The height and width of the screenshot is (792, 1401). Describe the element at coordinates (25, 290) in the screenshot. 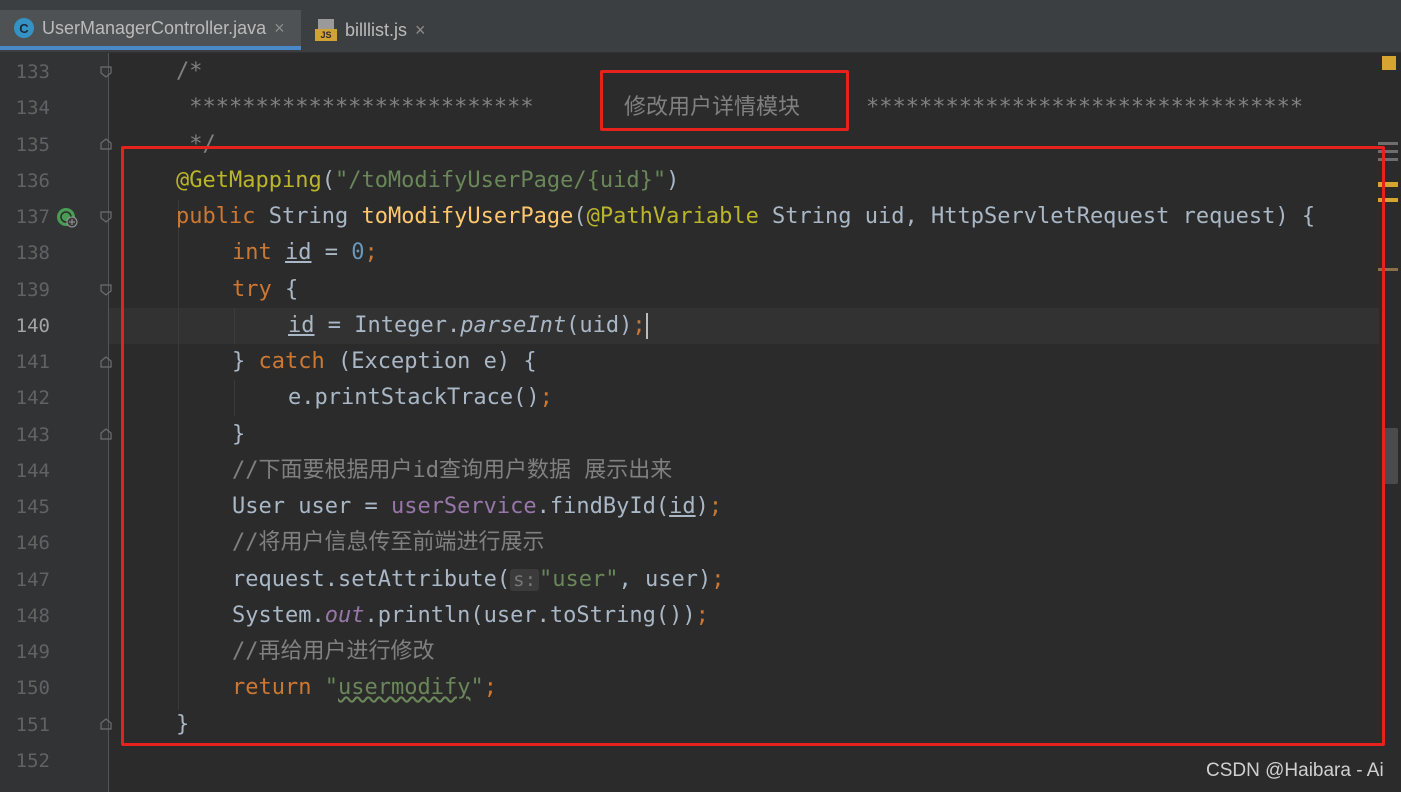

I see `line-number: 139` at that location.